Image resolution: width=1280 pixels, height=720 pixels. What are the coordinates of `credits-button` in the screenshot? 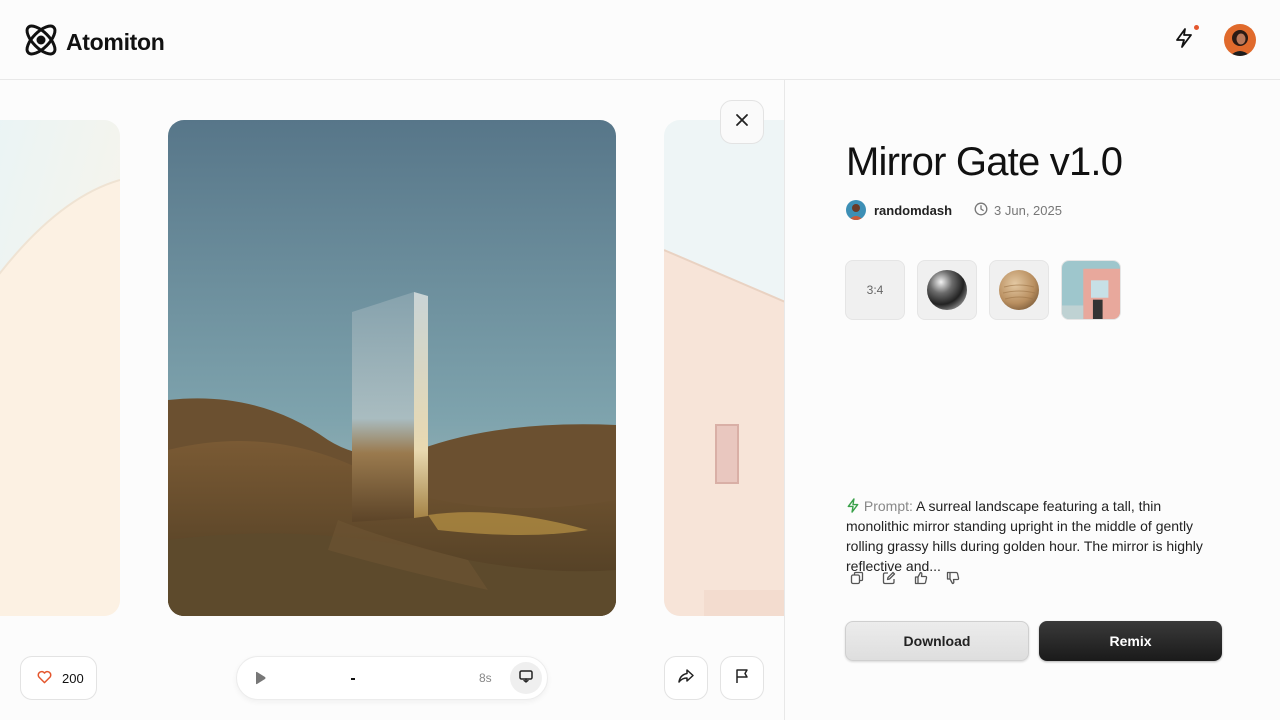 It's located at (1184, 40).